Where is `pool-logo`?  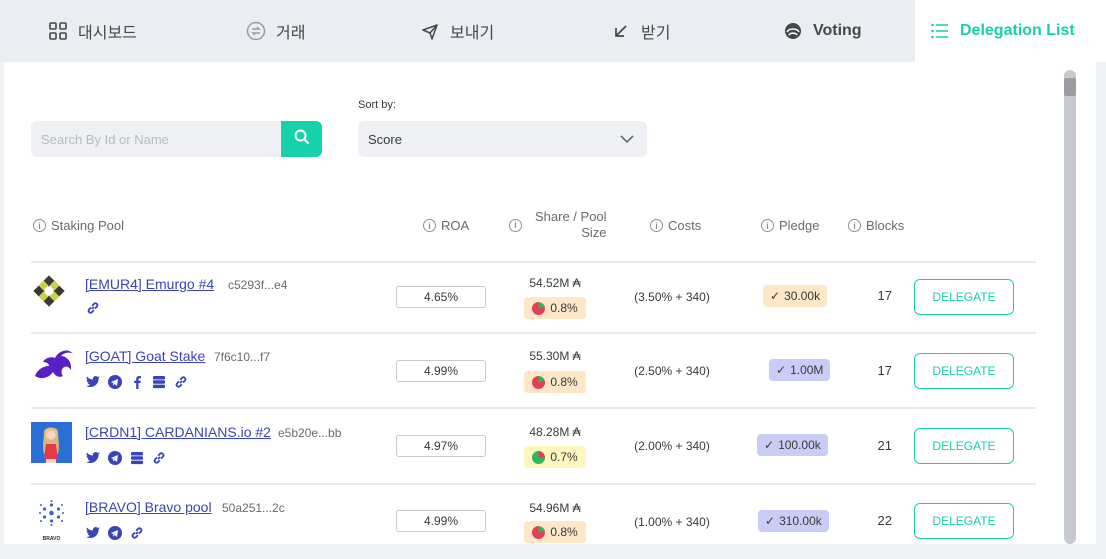
pool-logo is located at coordinates (52, 366).